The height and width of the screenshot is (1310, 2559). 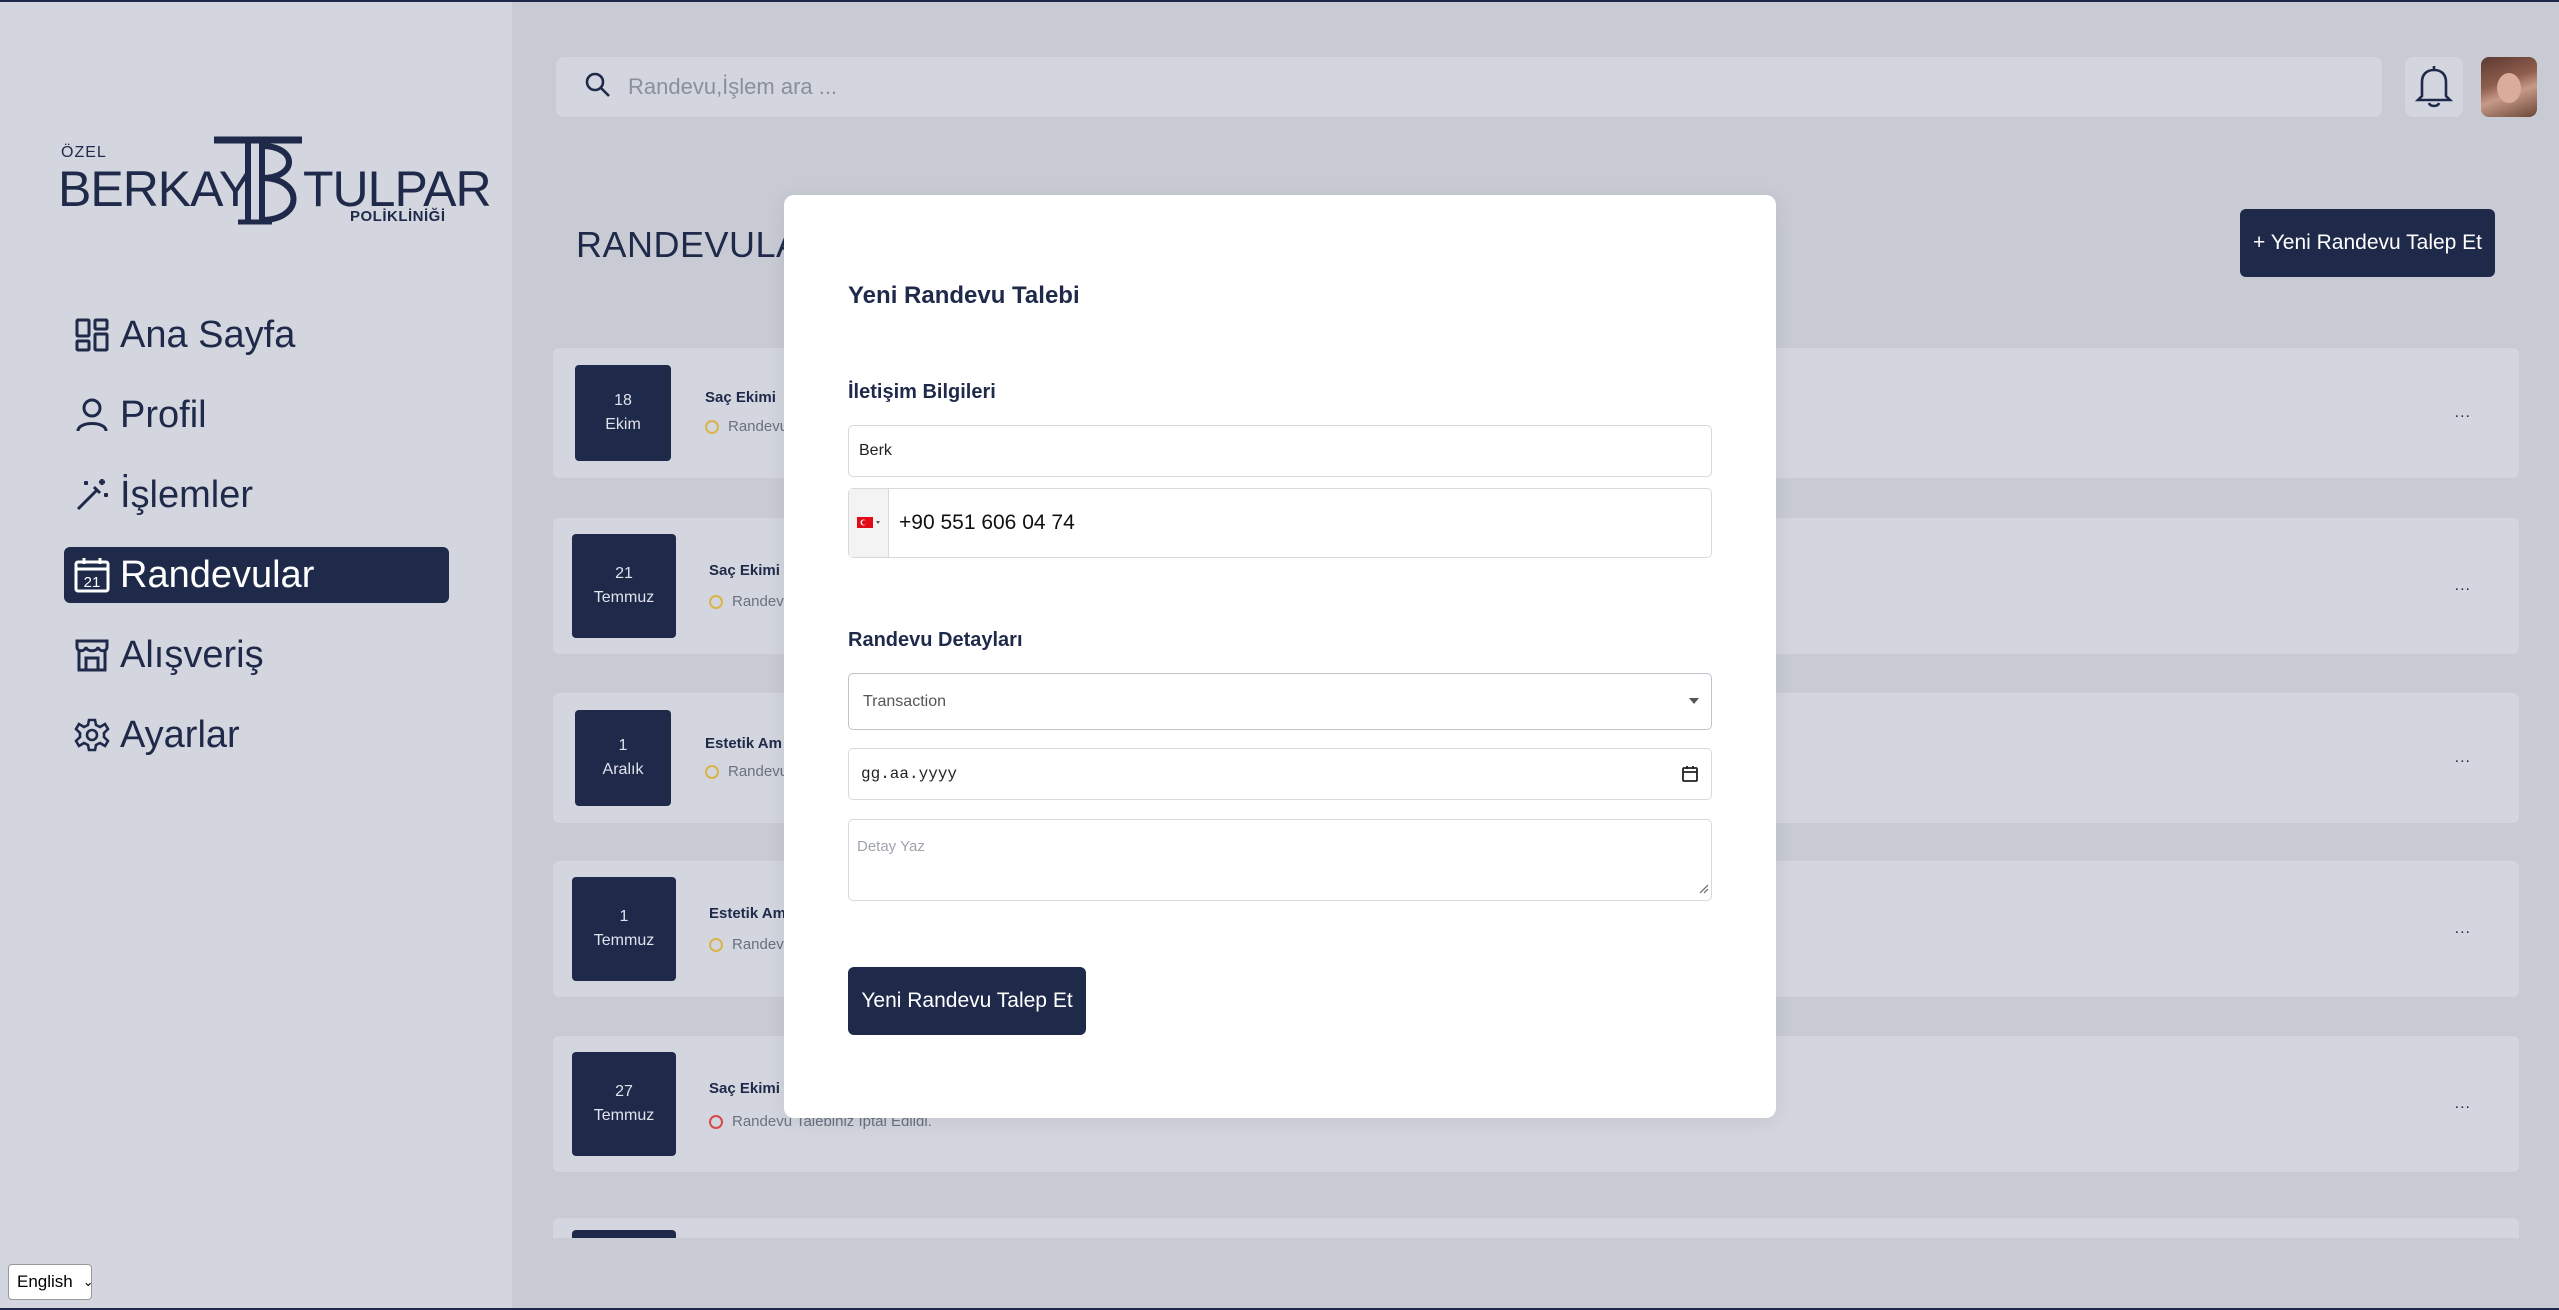 What do you see at coordinates (208, 334) in the screenshot?
I see `sidebar-item-label: Ana Sayfa` at bounding box center [208, 334].